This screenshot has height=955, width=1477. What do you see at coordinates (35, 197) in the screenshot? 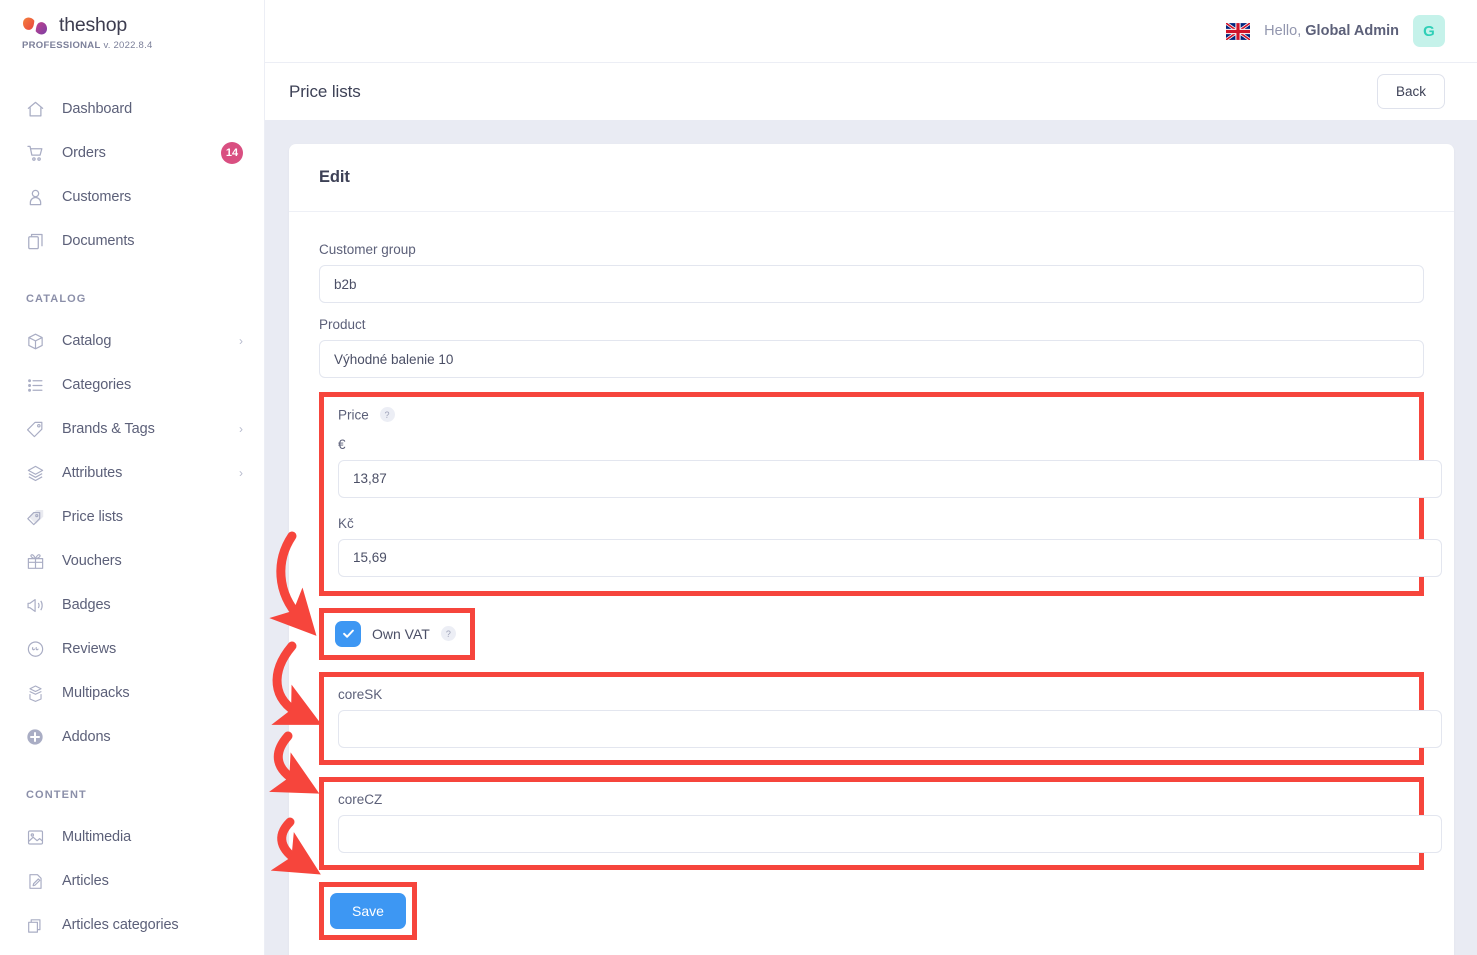
I see `user-icon` at bounding box center [35, 197].